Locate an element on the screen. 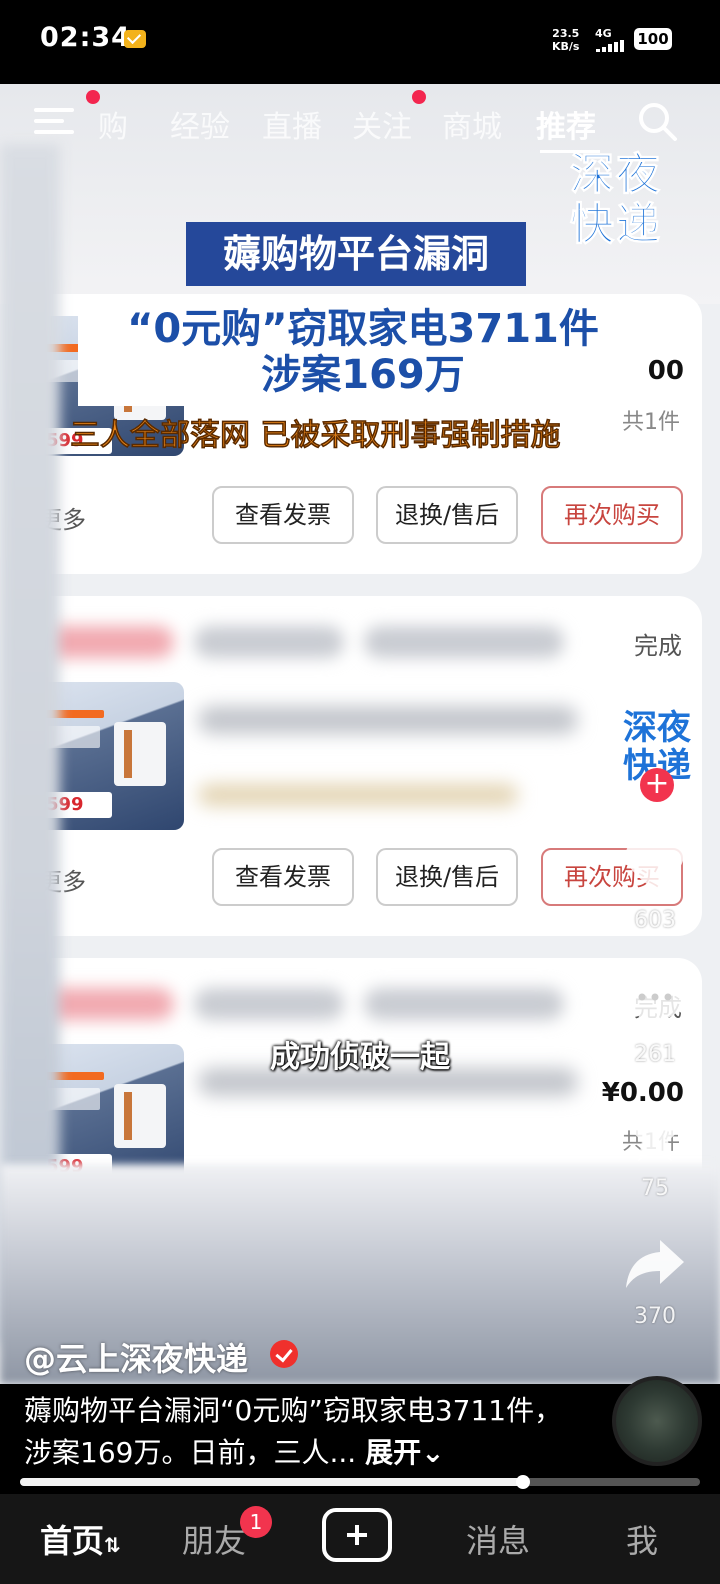 The image size is (720, 1584). channel-logo: 深夜 快递 is located at coordinates (626, 192).